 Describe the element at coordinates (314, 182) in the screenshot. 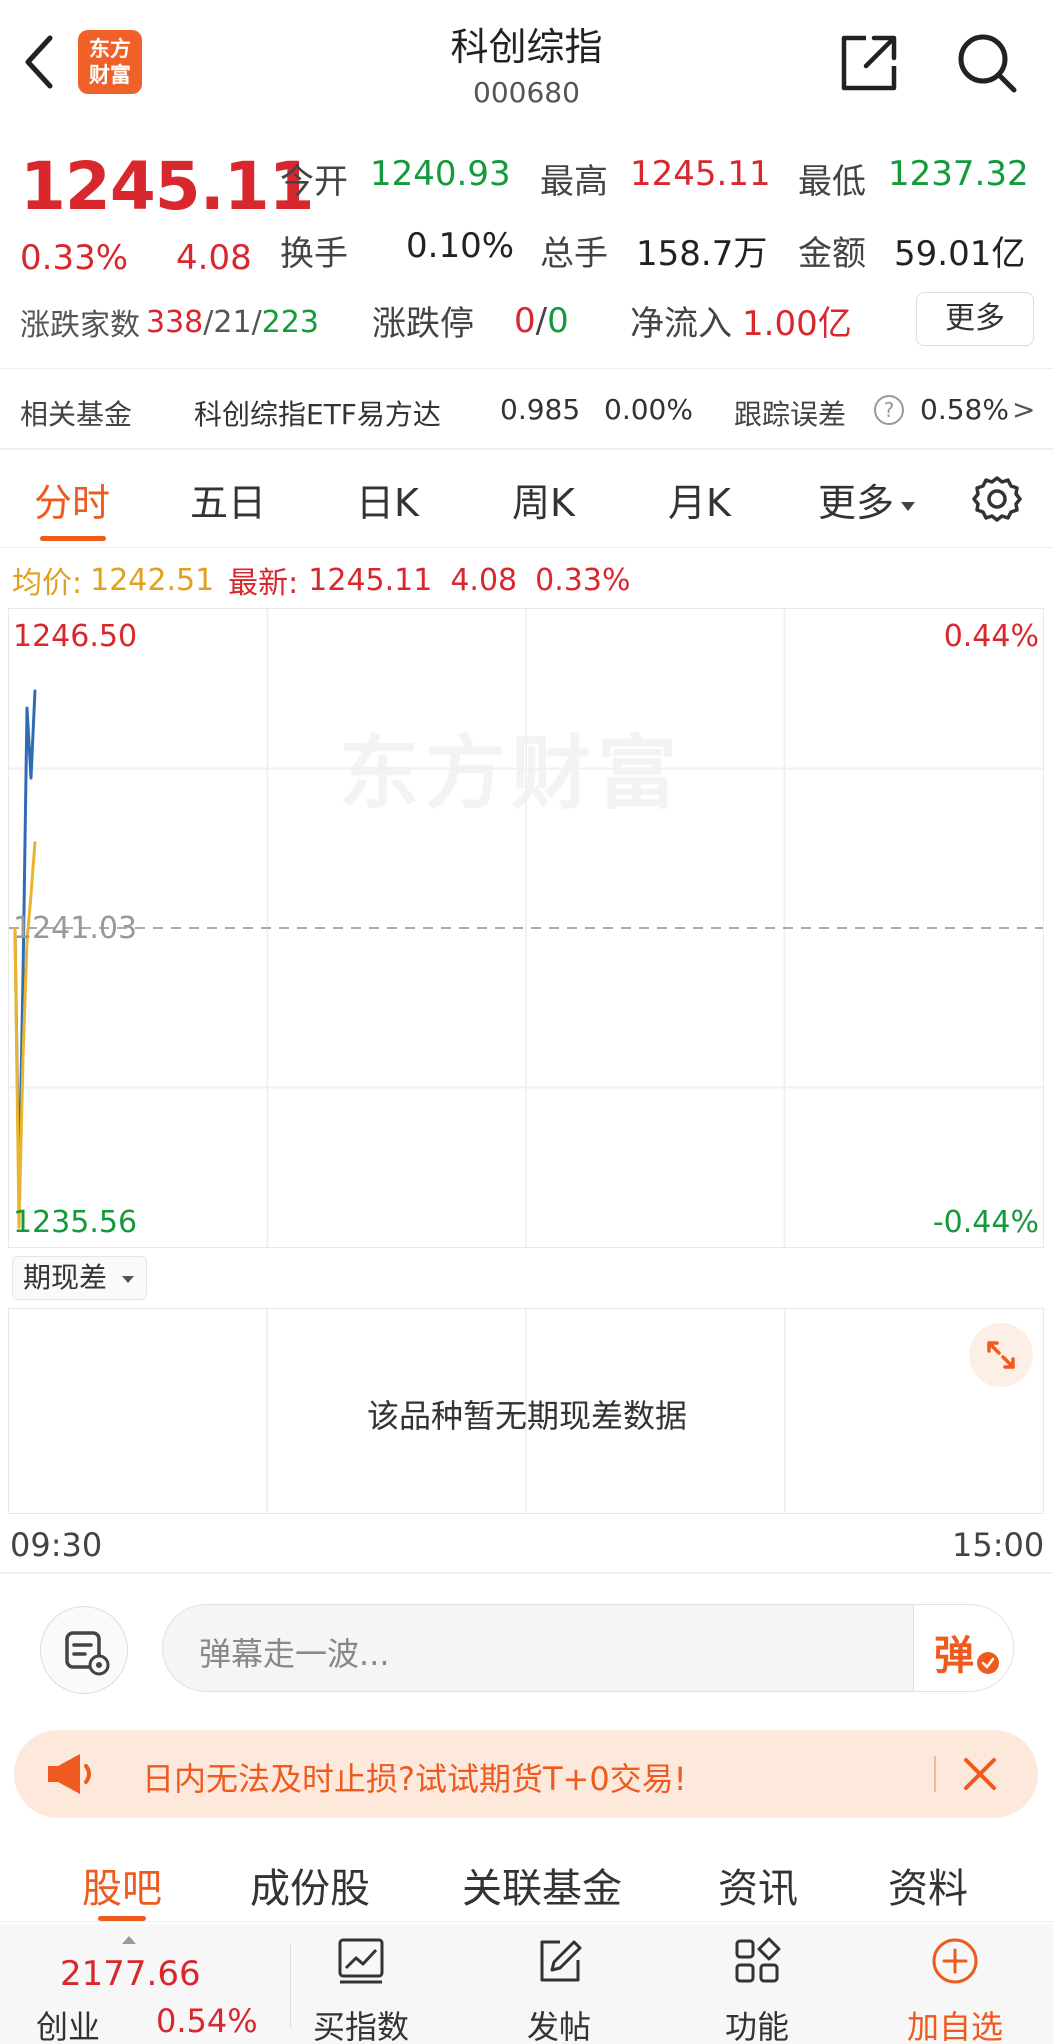

I see `open-label: 今开` at that location.